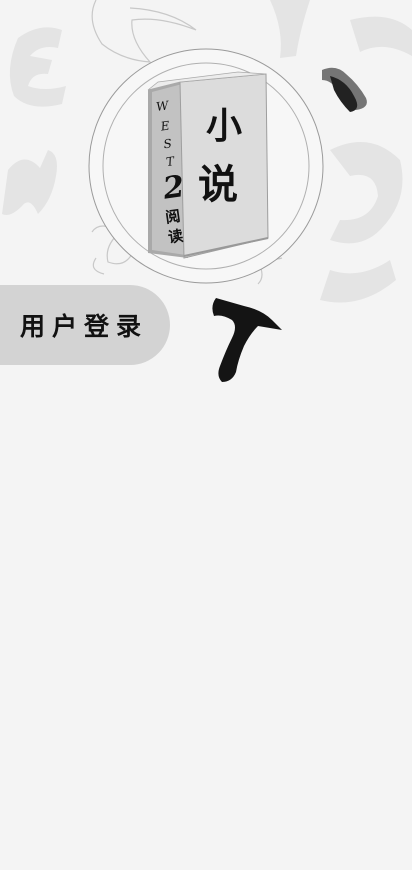 This screenshot has width=412, height=870. I want to click on spine-char-yue: 阅, so click(172, 217).